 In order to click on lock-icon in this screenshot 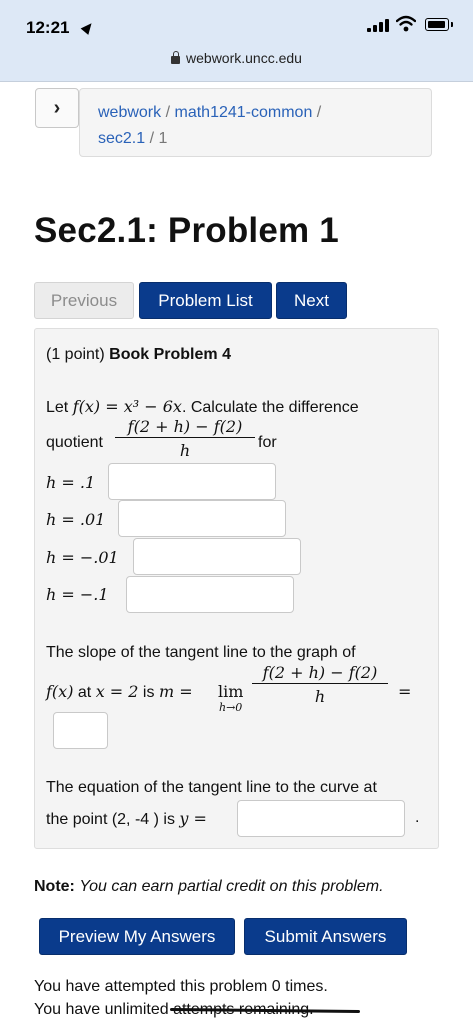, I will do `click(176, 57)`.